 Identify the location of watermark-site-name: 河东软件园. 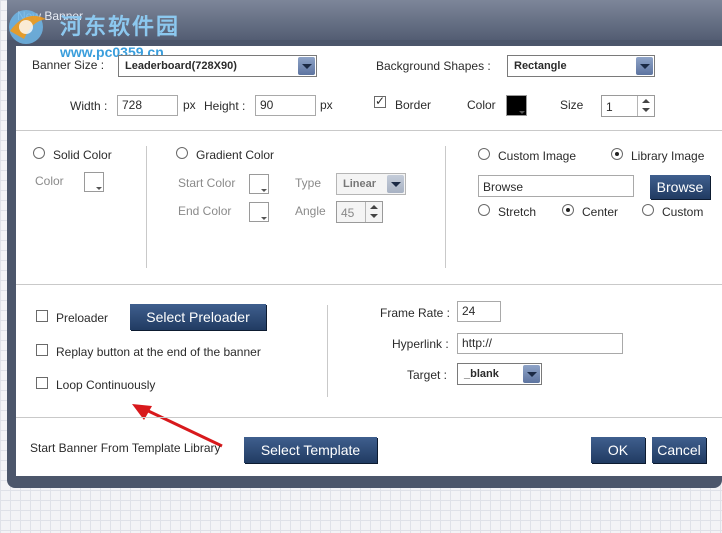
(120, 27).